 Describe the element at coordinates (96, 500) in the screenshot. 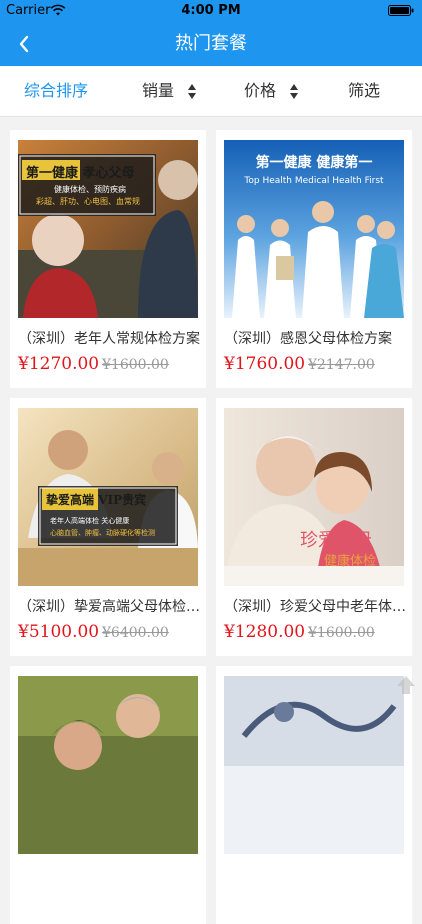

I see `image-caption: 挚爱高端 VIP贵宾` at that location.